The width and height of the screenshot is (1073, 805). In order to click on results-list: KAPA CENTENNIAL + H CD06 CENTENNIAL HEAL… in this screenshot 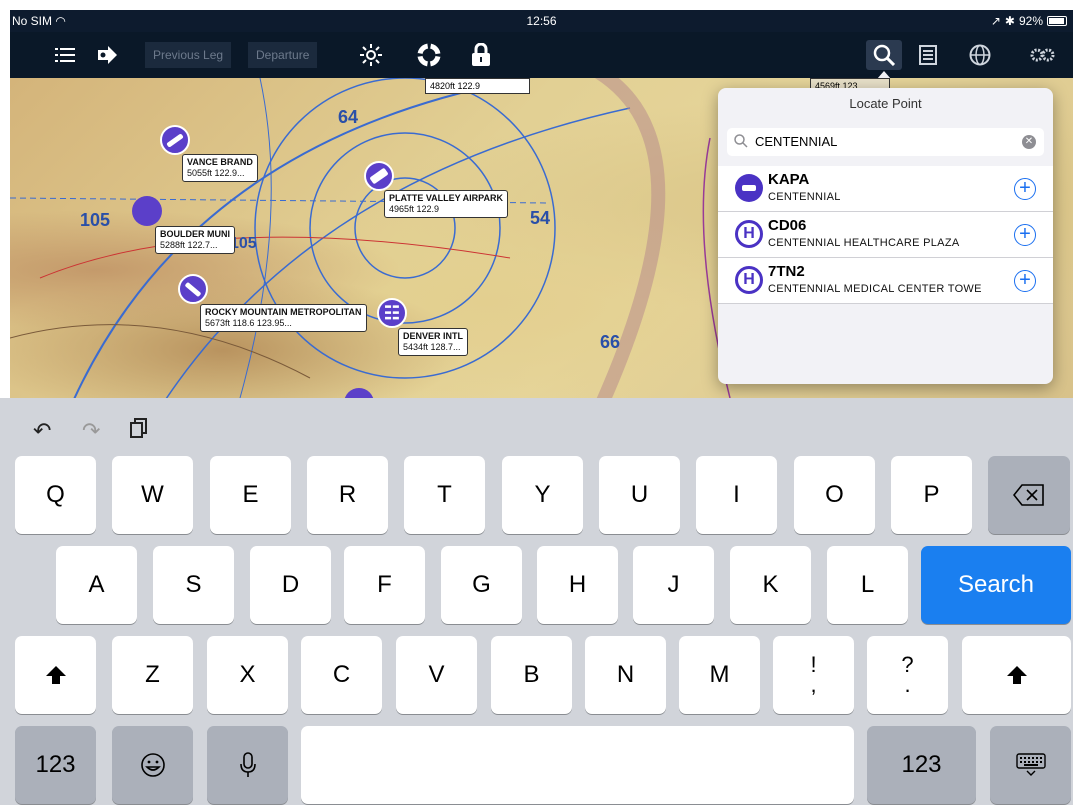, I will do `click(885, 235)`.